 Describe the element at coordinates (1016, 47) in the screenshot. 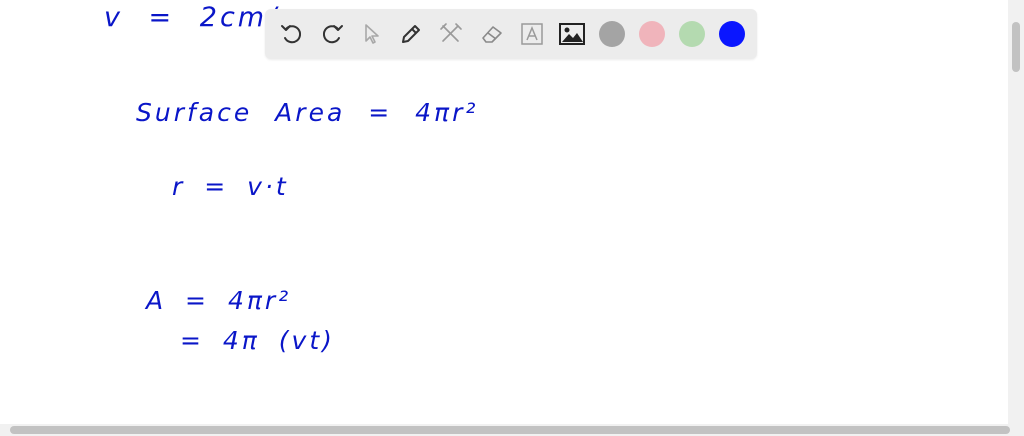

I see `vertical-scroll-thumb` at that location.